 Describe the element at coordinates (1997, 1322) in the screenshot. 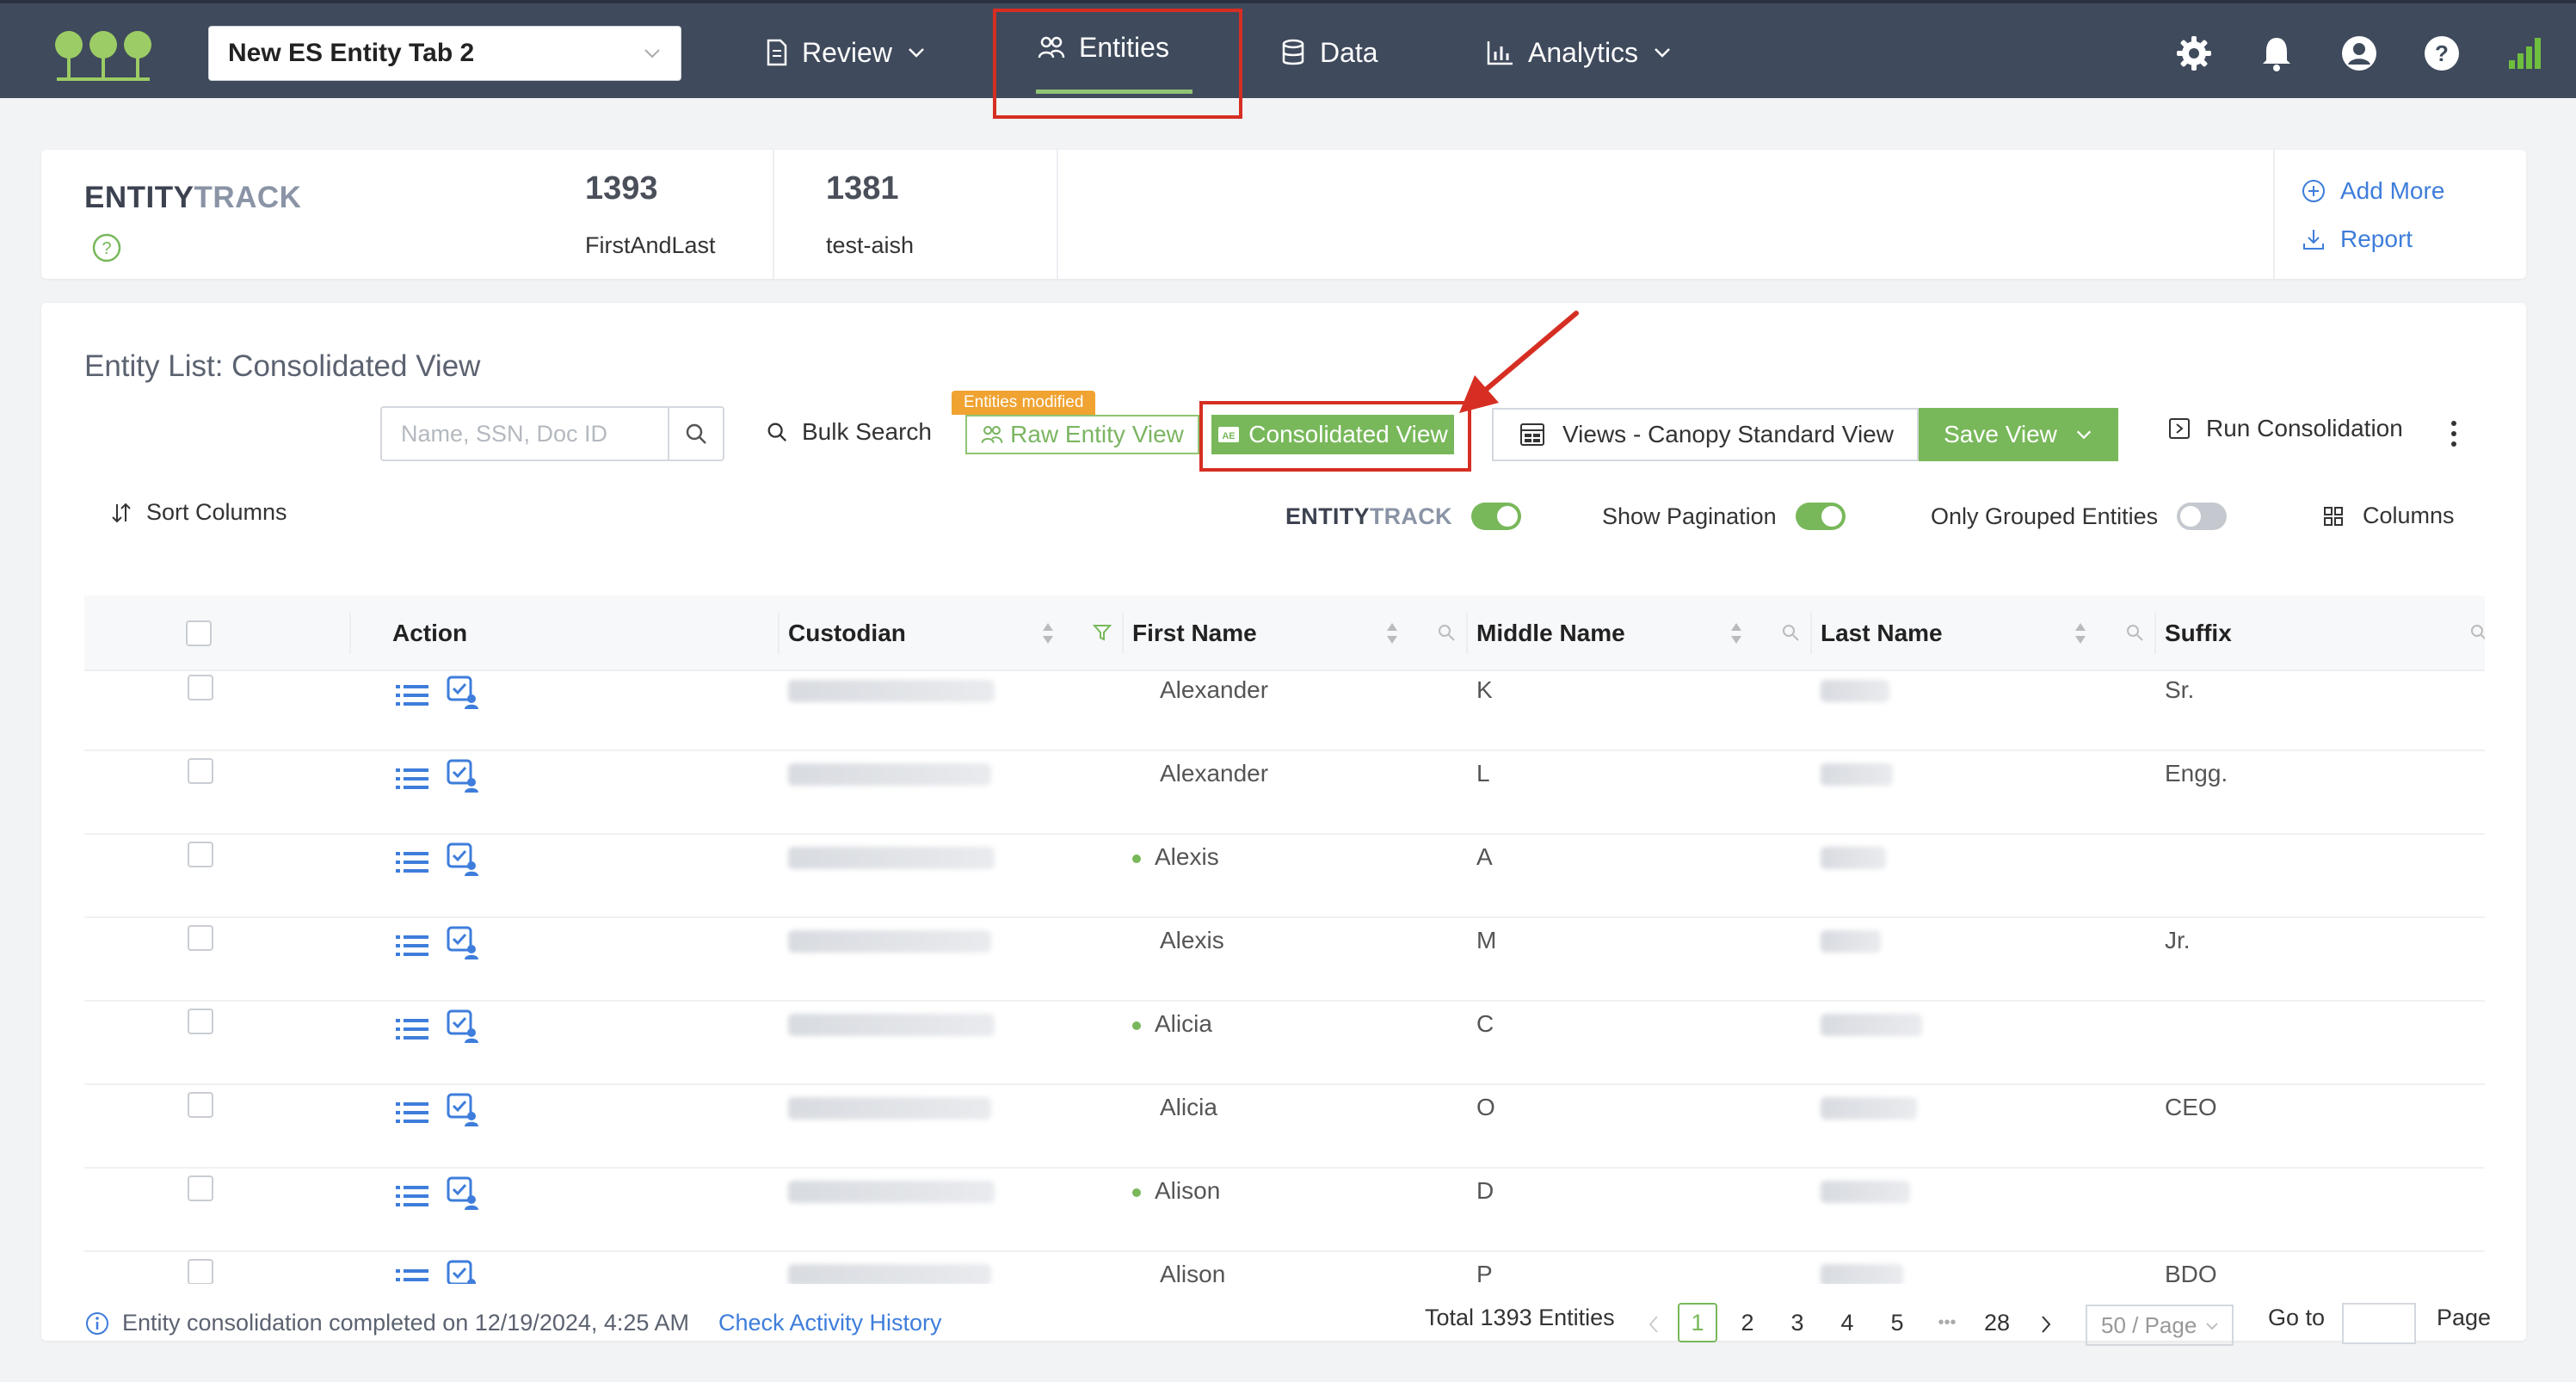

I see `page-28-button: 28` at that location.